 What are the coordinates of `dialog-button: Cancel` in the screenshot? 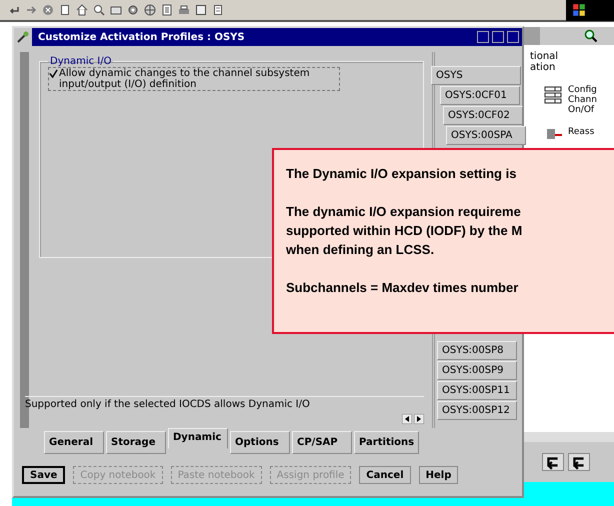 It's located at (385, 475).